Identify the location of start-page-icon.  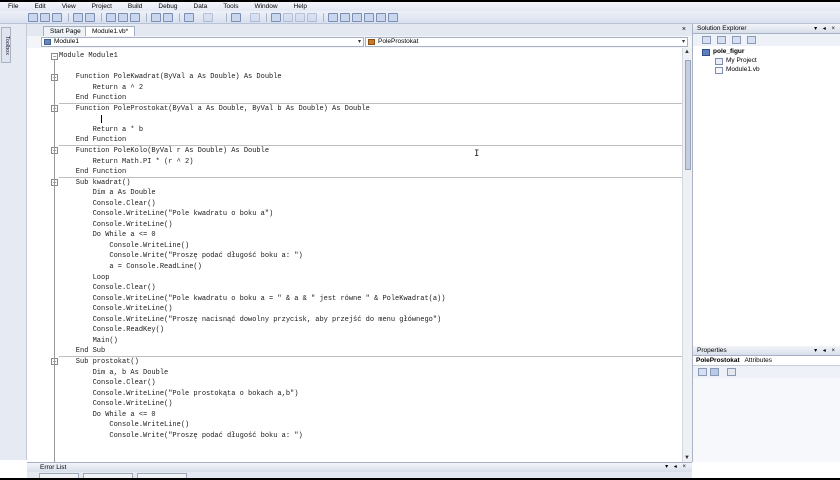
(393, 17).